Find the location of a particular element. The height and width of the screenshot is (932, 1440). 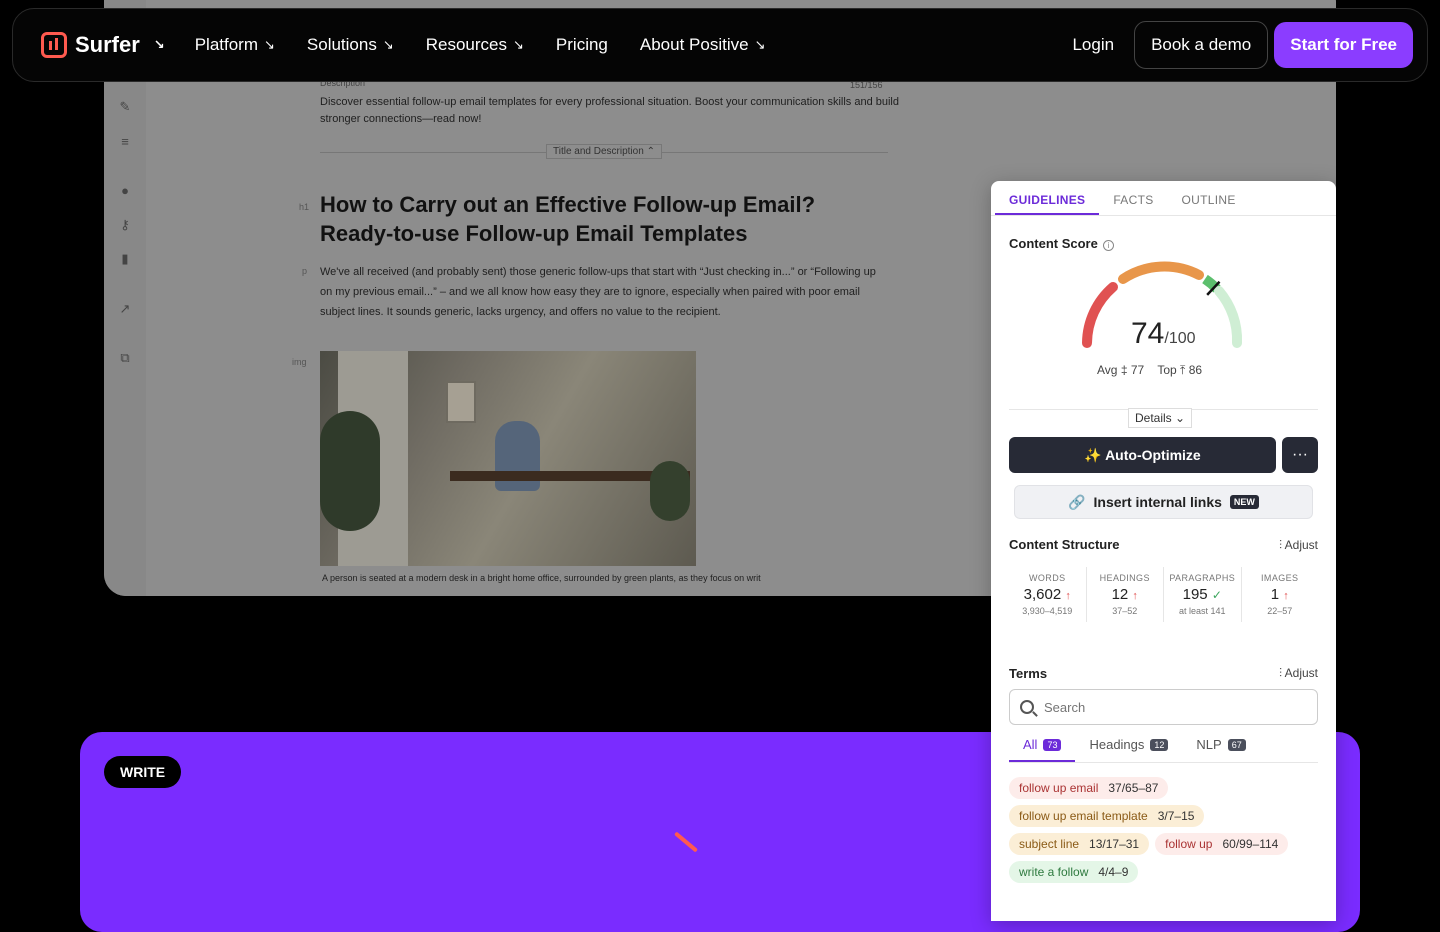

stat-range: 22–57 is located at coordinates (1280, 611).